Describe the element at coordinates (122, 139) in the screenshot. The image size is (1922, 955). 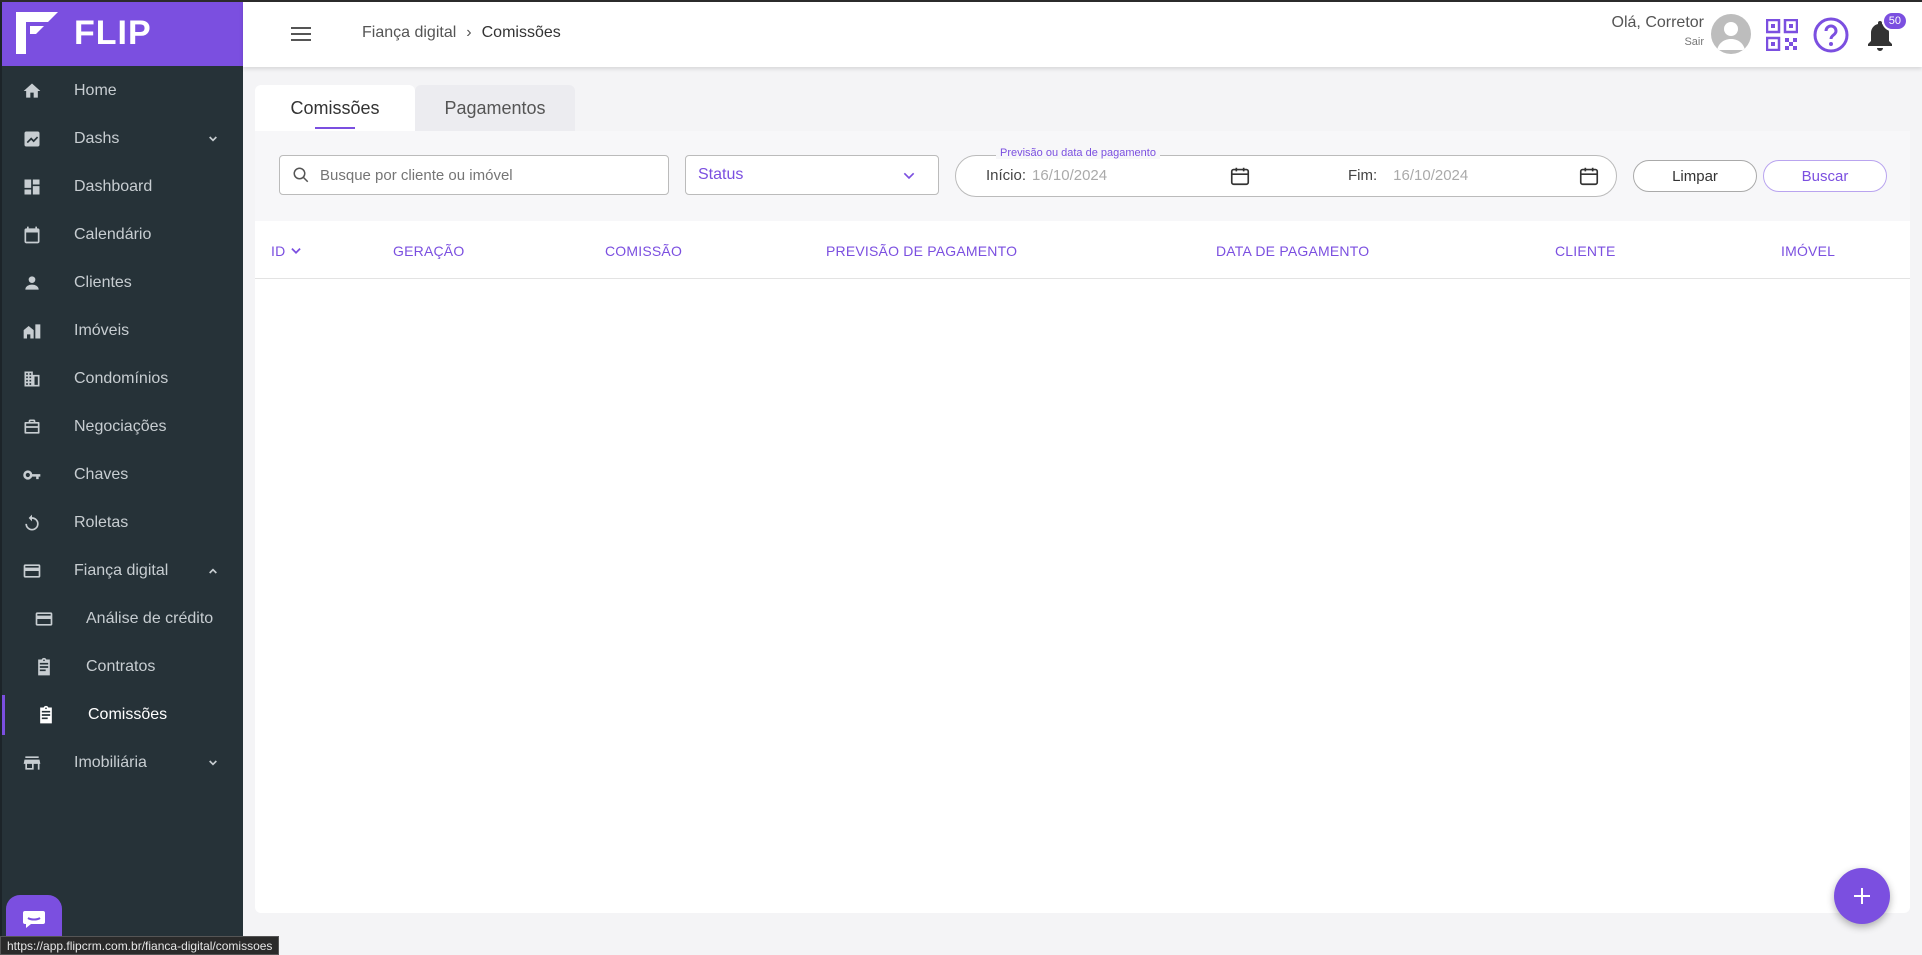
I see `sidebar-item-dashs: Dashs` at that location.